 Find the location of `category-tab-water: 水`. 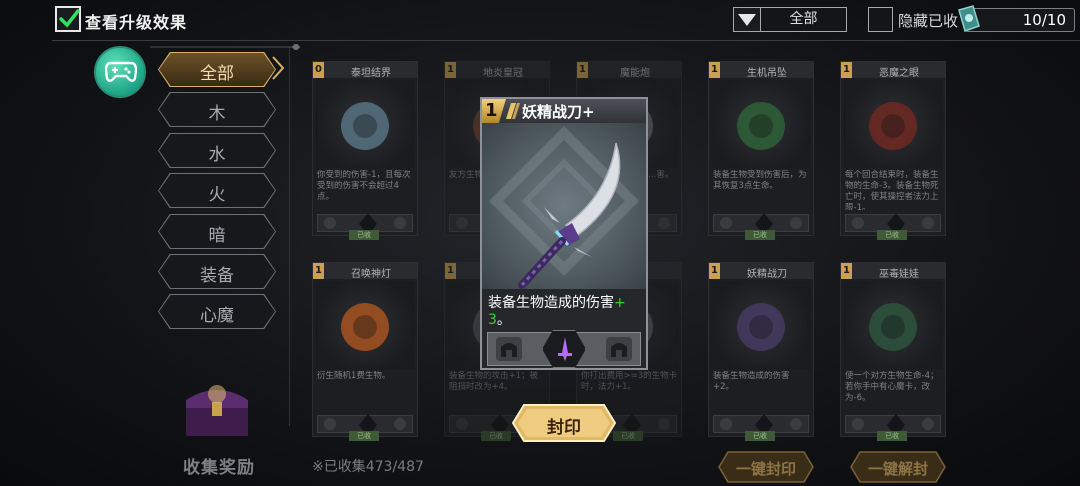

category-tab-water: 水 is located at coordinates (217, 150).